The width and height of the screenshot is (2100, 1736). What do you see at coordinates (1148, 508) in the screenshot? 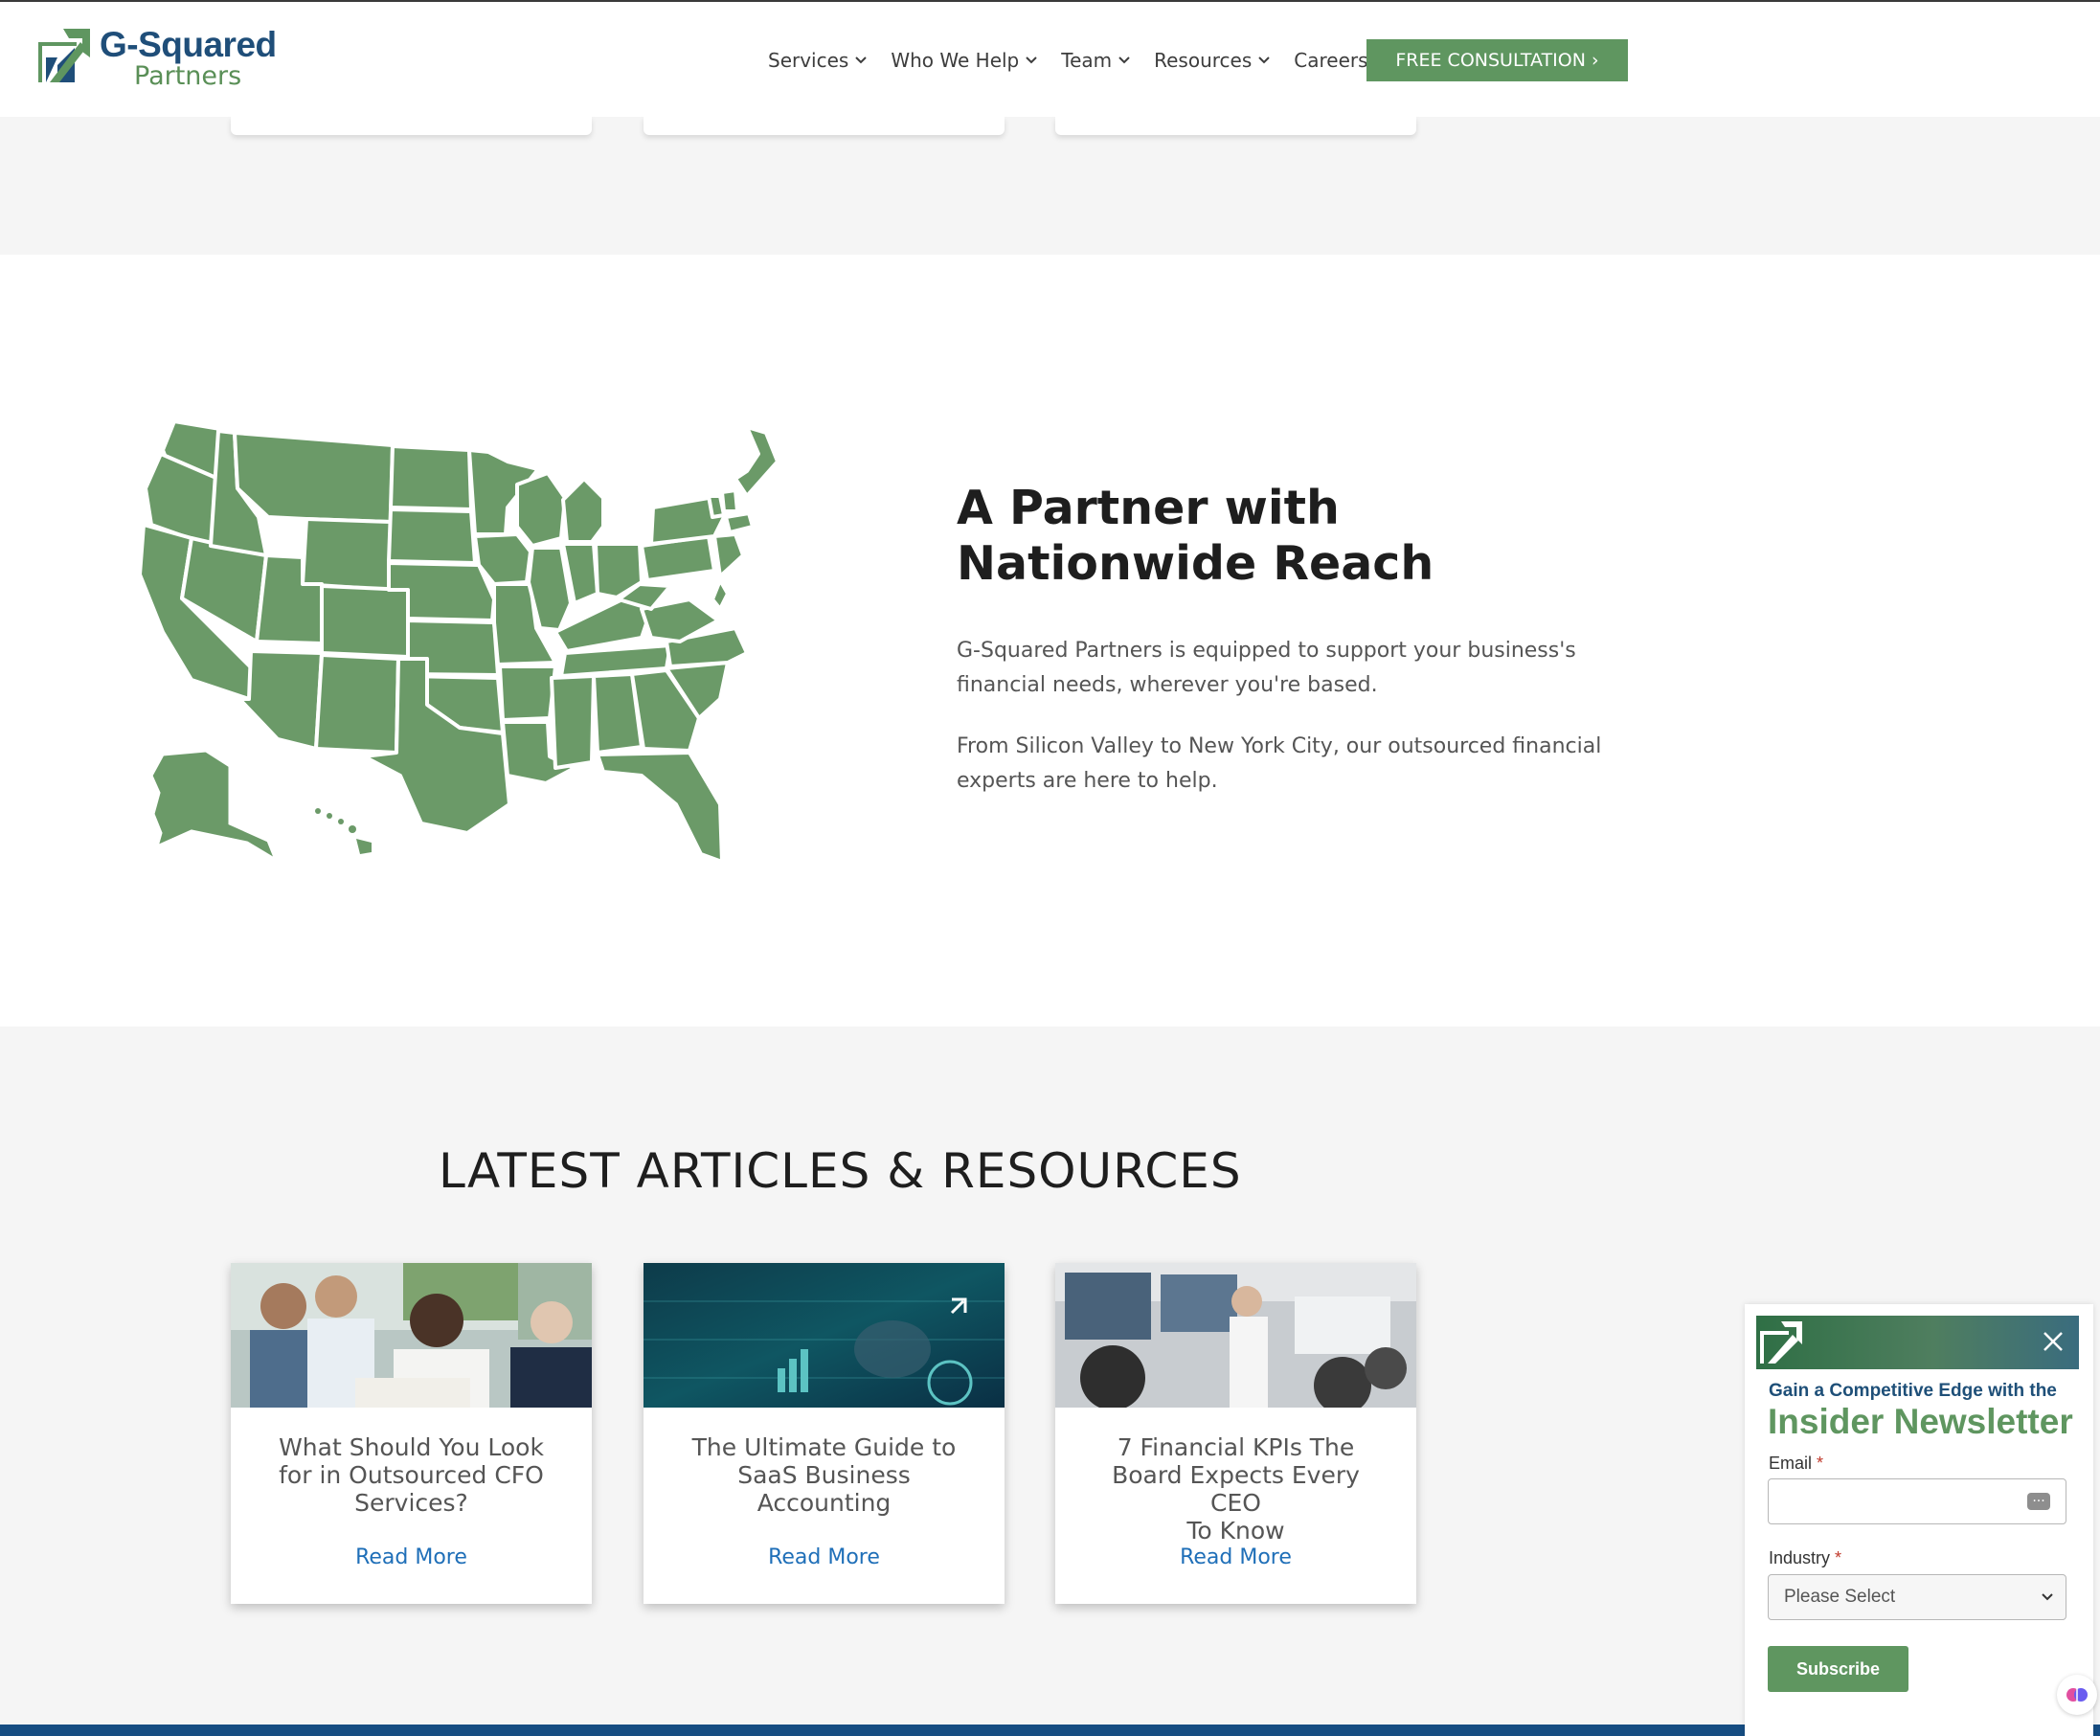
I see `reach-heading-line: A Partner with` at bounding box center [1148, 508].